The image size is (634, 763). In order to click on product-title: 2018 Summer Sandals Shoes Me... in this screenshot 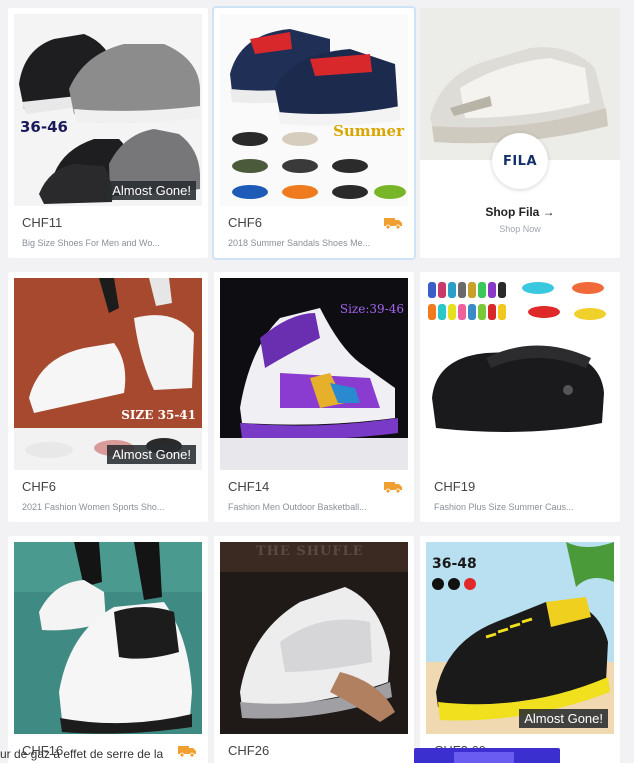, I will do `click(299, 243)`.